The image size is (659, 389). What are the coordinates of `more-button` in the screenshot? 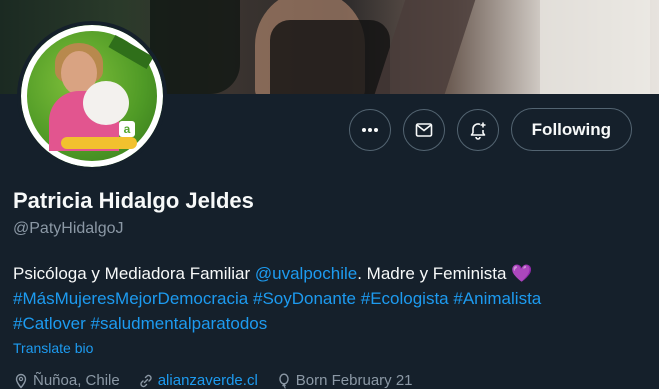 It's located at (369, 129).